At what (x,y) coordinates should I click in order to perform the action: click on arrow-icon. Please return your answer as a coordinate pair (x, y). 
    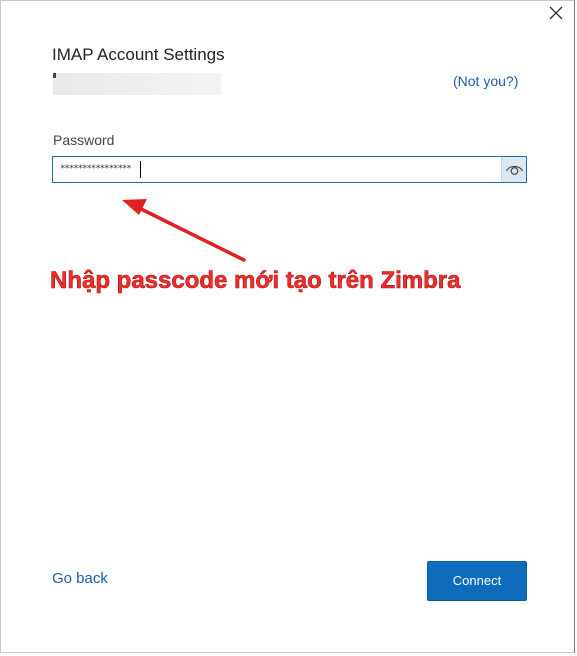
    Looking at the image, I should click on (184, 230).